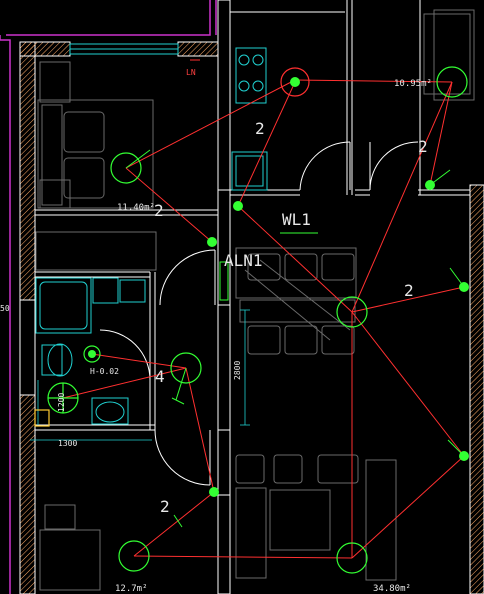  What do you see at coordinates (413, 84) in the screenshot?
I see `room-area-top-right: 10.95m²` at bounding box center [413, 84].